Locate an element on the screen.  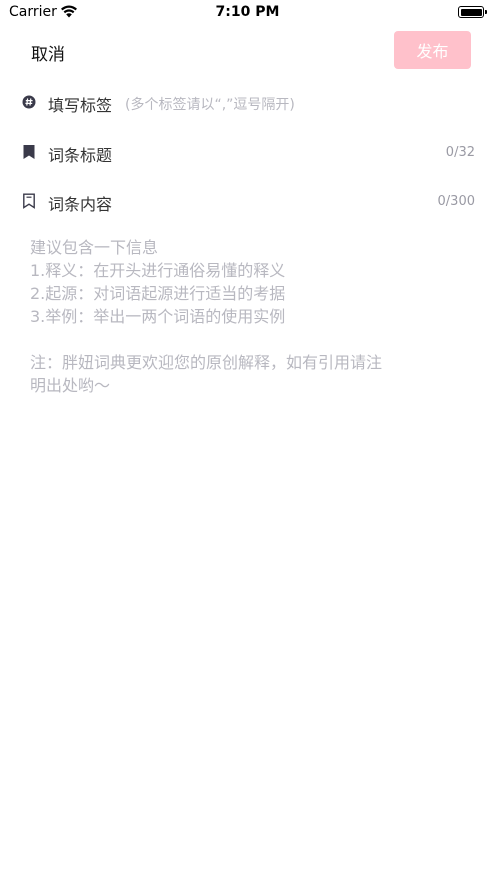
content-counter: 0/300 is located at coordinates (456, 201).